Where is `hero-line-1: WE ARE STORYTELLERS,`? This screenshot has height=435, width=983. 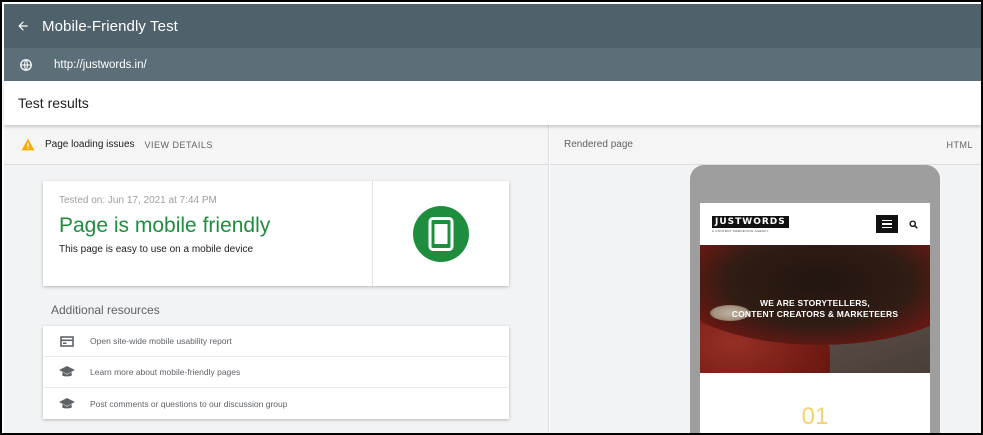
hero-line-1: WE ARE STORYTELLERS, is located at coordinates (815, 303).